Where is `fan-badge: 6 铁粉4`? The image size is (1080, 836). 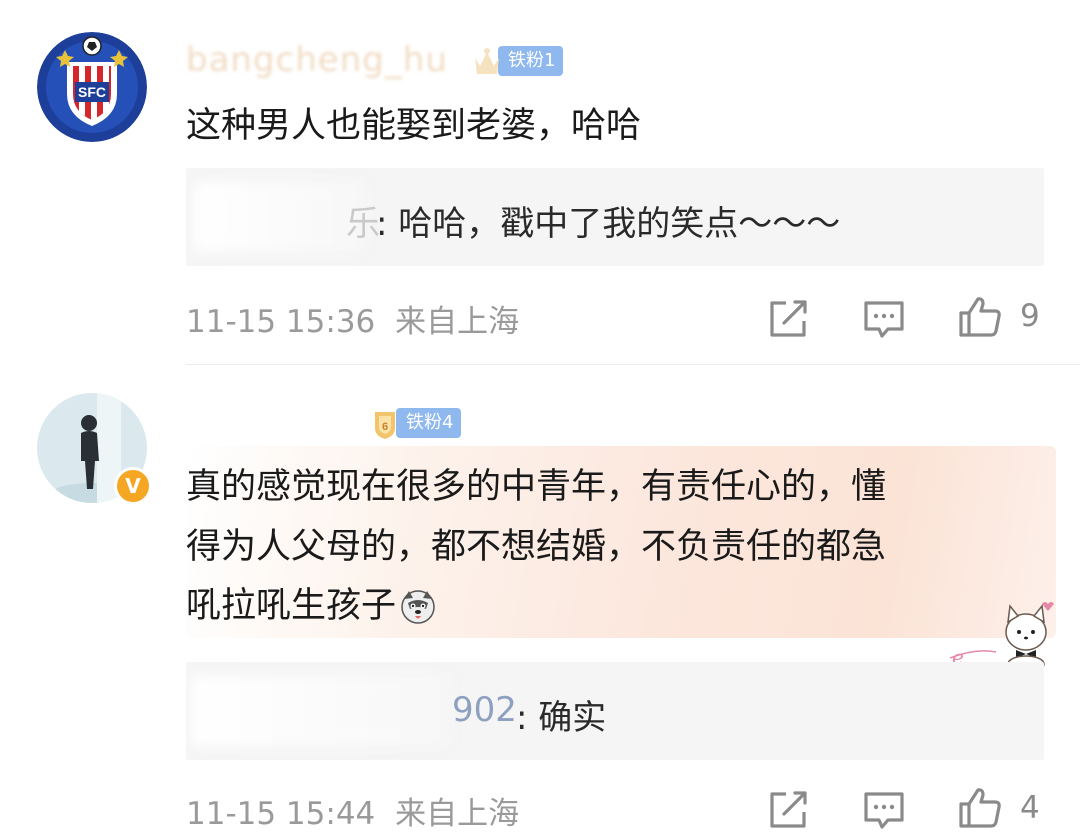
fan-badge: 6 铁粉4 is located at coordinates (416, 423).